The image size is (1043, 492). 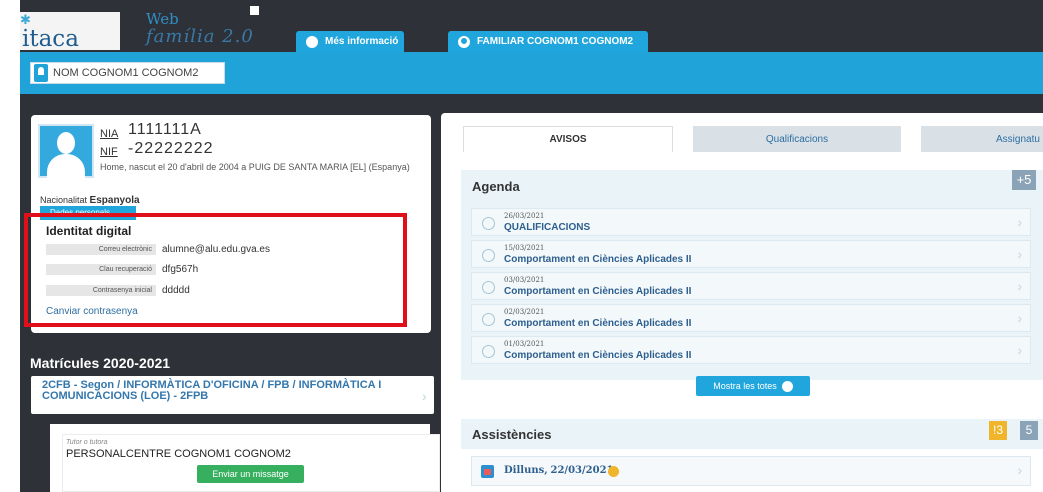 What do you see at coordinates (92, 311) in the screenshot?
I see `change-password-link: Canviar contrasenya` at bounding box center [92, 311].